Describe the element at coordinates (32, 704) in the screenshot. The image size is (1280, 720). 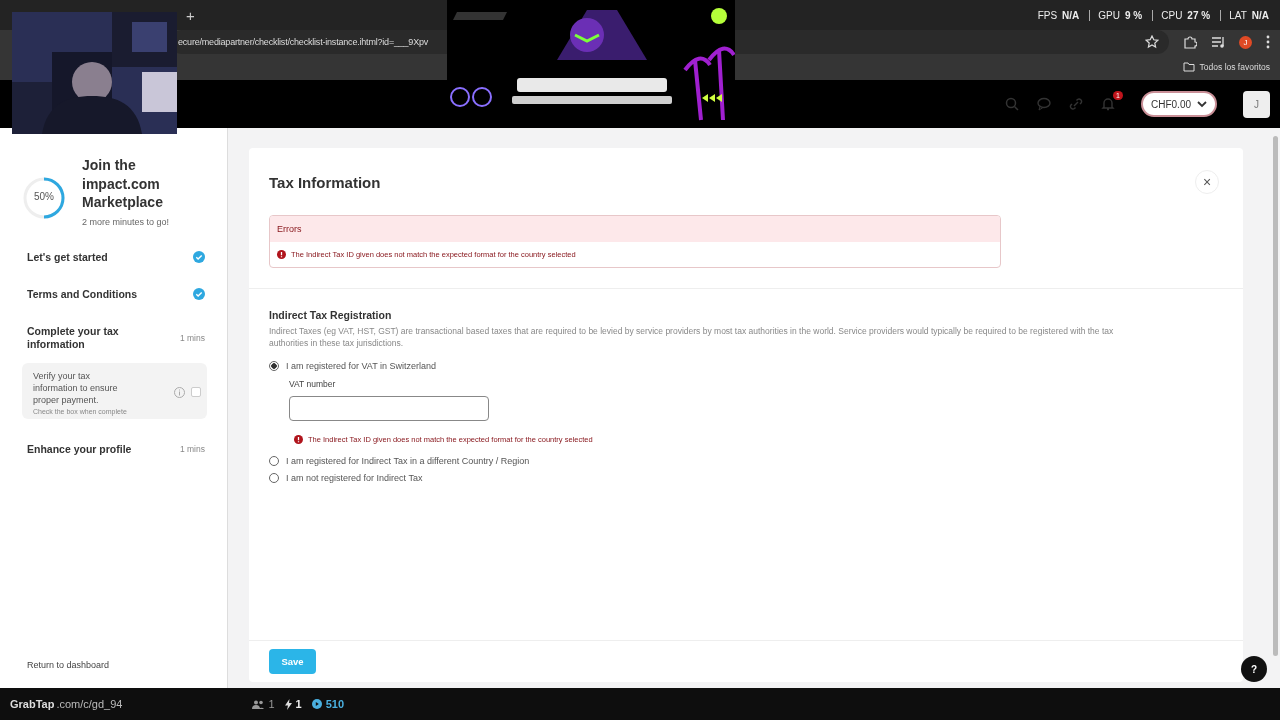
I see `brand-name: GrabTap` at that location.